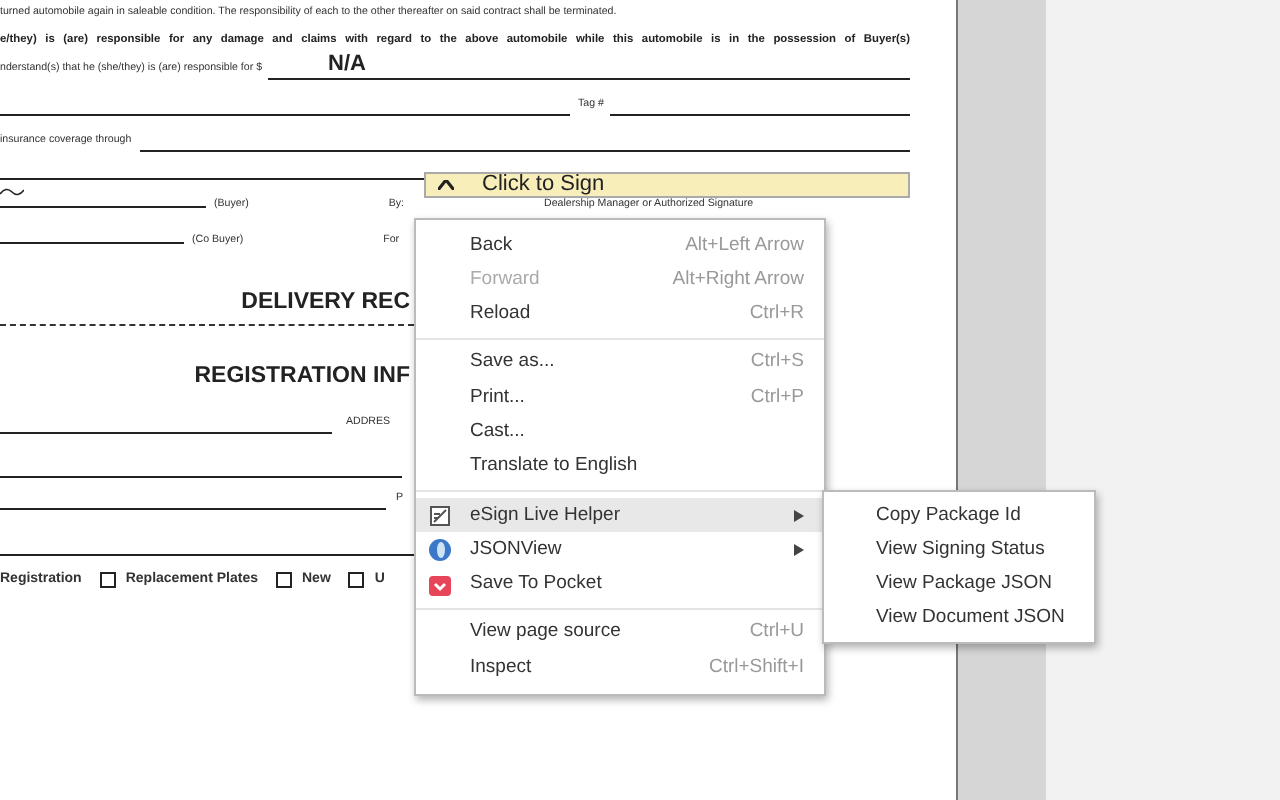 The height and width of the screenshot is (800, 1280). Describe the element at coordinates (959, 550) in the screenshot. I see `menu-item: View Signing Status` at that location.